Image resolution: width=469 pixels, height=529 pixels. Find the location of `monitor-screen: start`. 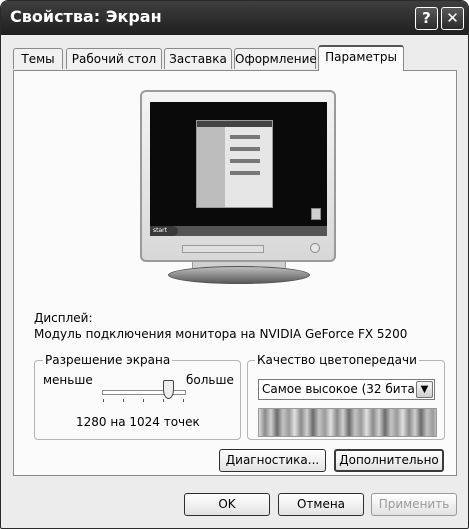

monitor-screen: start is located at coordinates (238, 169).